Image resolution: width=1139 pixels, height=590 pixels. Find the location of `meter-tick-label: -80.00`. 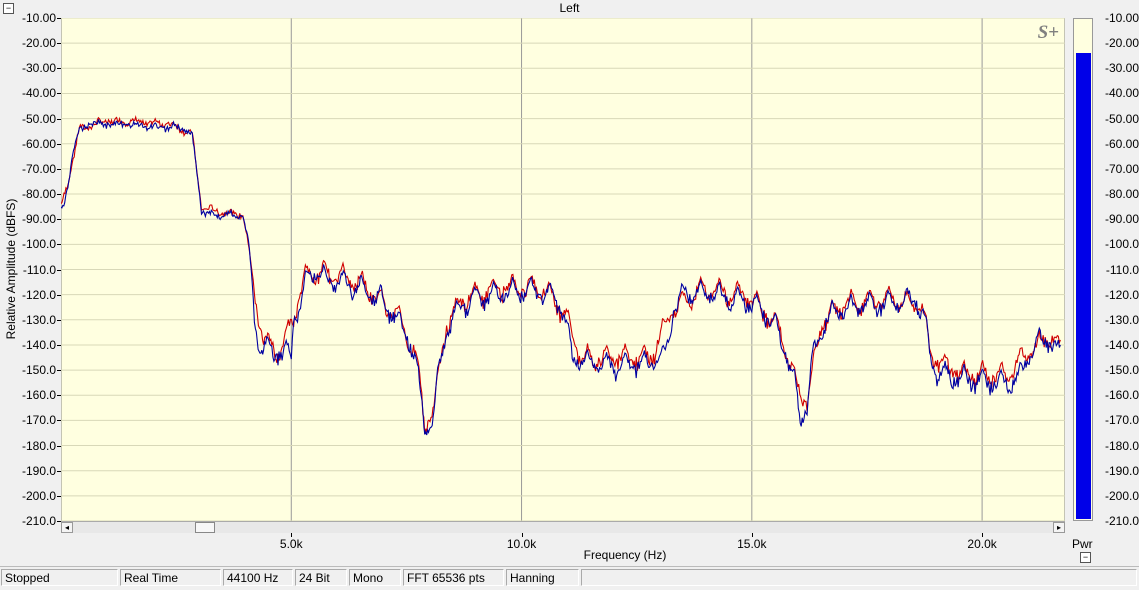

meter-tick-label: -80.00 is located at coordinates (1121, 194).